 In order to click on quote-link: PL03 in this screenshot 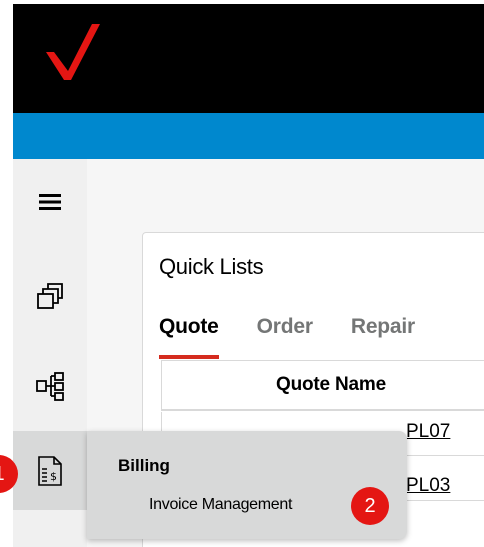, I will do `click(428, 486)`.